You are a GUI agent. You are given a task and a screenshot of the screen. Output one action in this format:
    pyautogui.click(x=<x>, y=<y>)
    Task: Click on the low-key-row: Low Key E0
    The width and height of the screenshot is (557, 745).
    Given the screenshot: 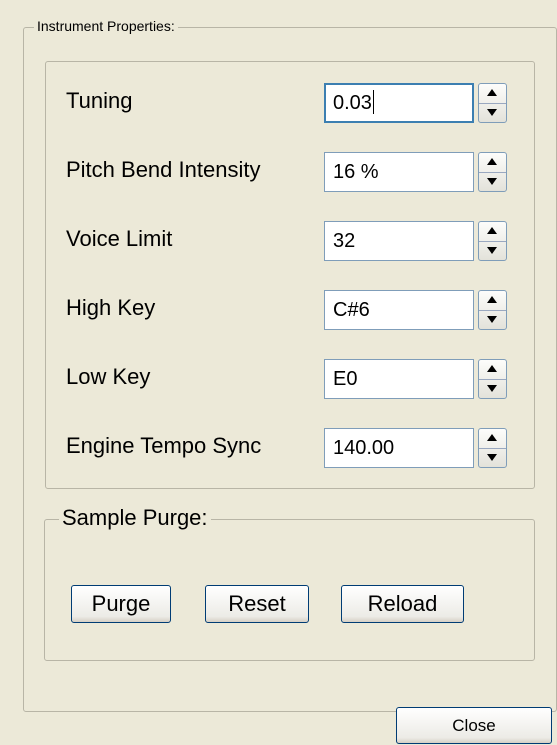 What is the action you would take?
    pyautogui.click(x=293, y=379)
    